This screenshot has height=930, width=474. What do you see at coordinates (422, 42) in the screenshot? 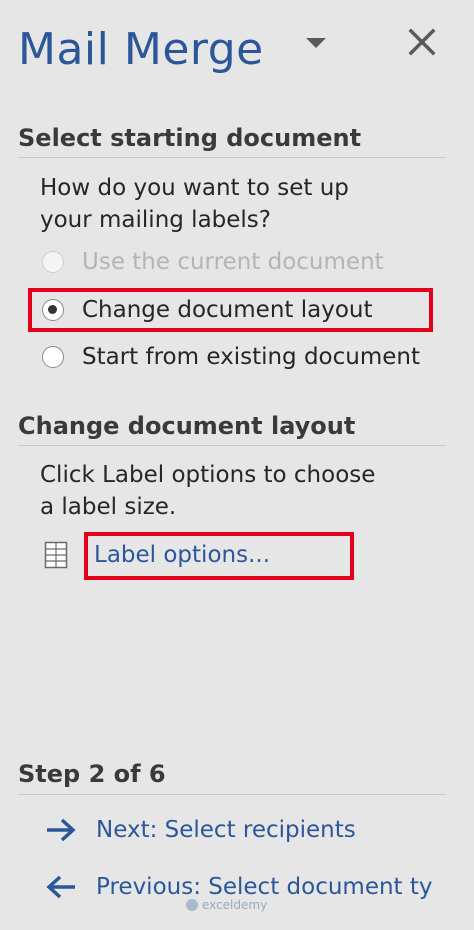
I see `close-icon` at bounding box center [422, 42].